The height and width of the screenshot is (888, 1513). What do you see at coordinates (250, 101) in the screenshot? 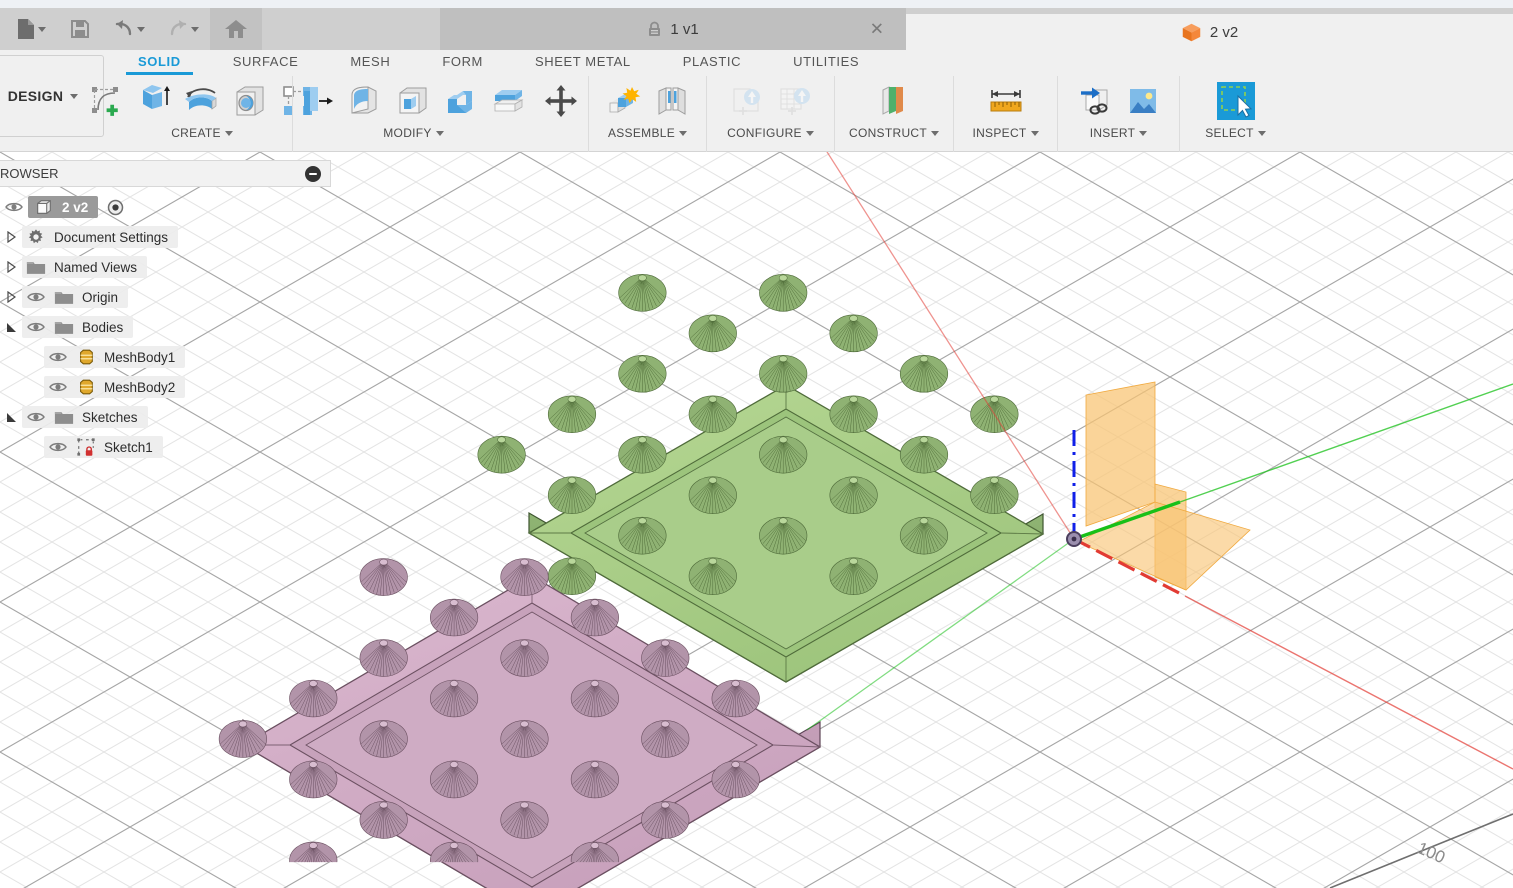
I see `hole-button` at bounding box center [250, 101].